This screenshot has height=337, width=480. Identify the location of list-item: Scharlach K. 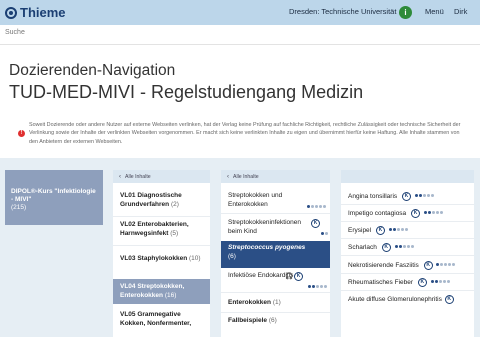
(407, 248).